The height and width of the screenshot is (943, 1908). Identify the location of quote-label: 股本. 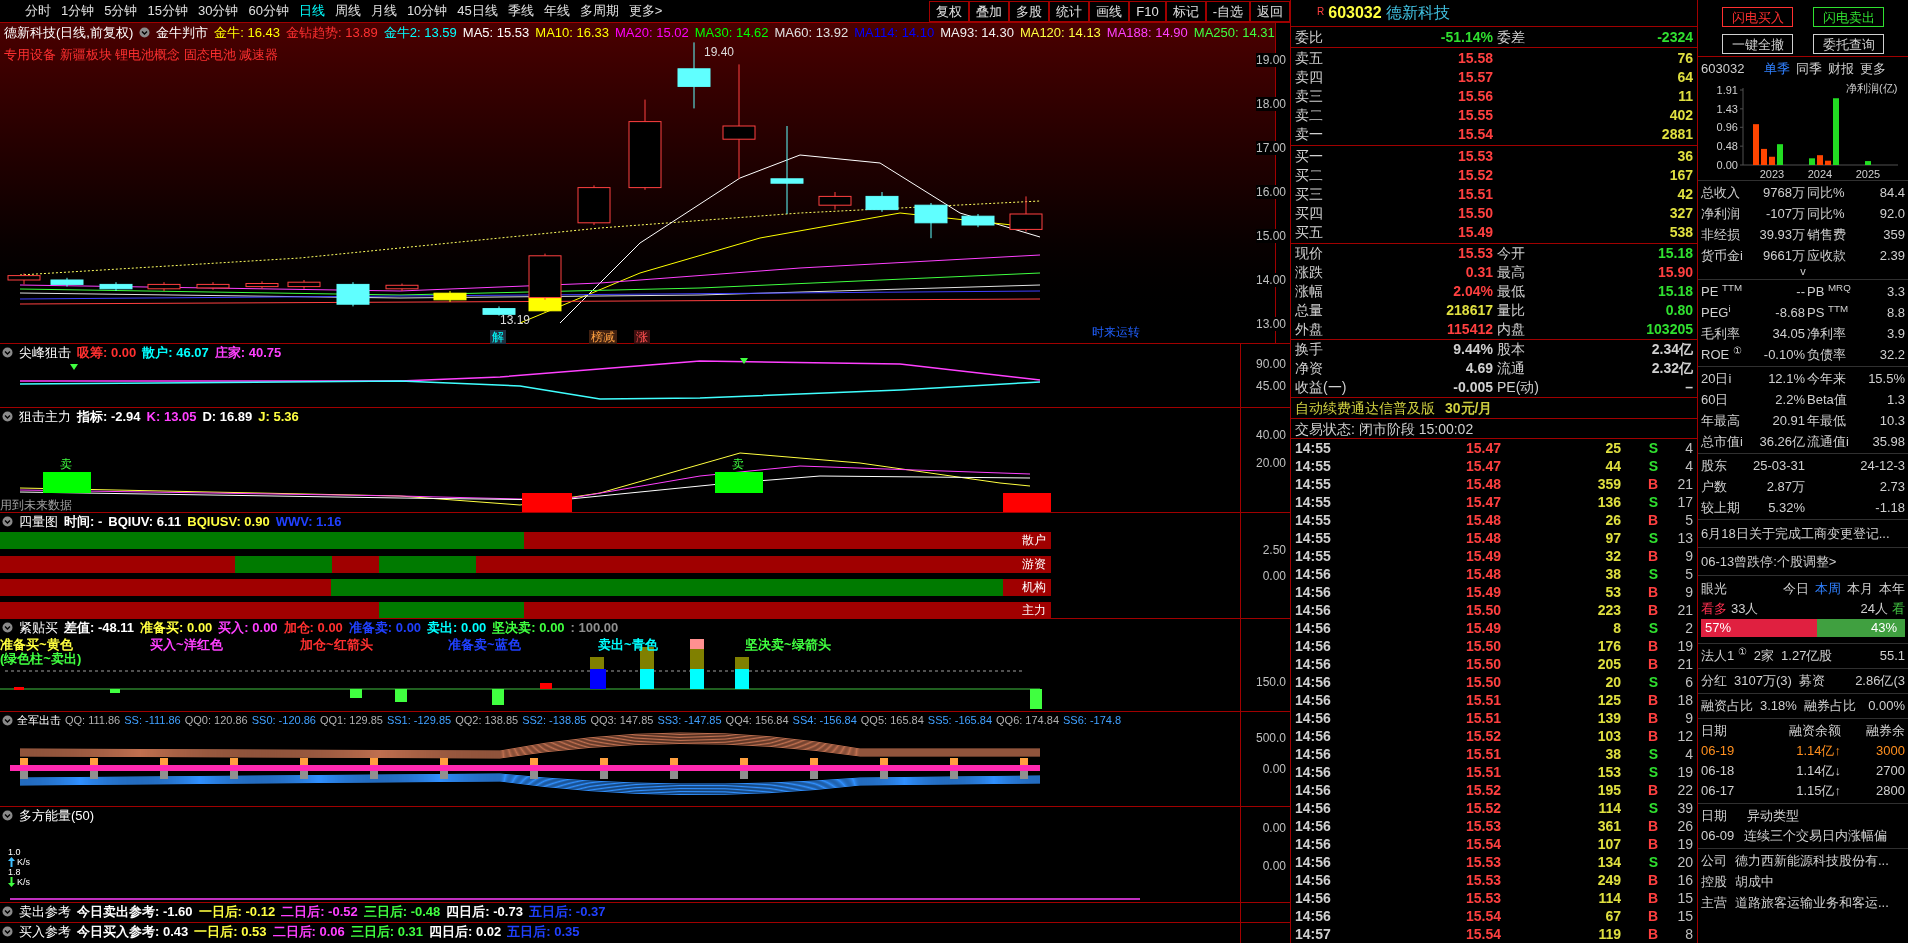
(1511, 349).